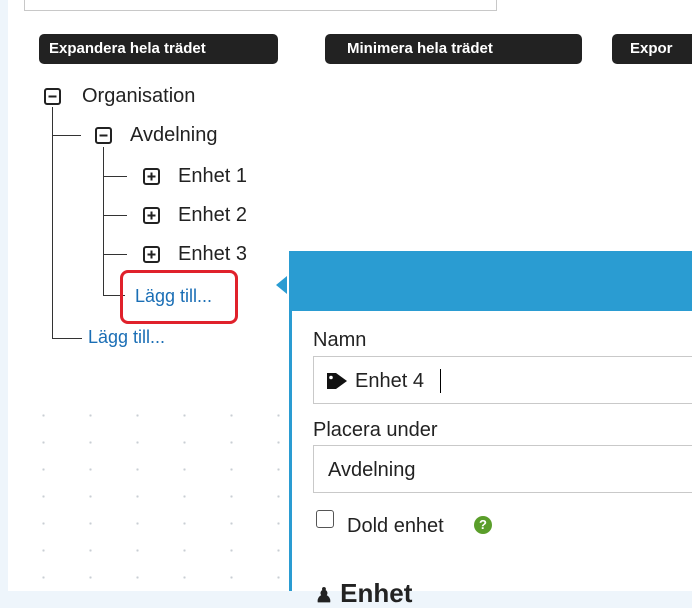  I want to click on tree-node-enhet-1: Enhet 1, so click(212, 176).